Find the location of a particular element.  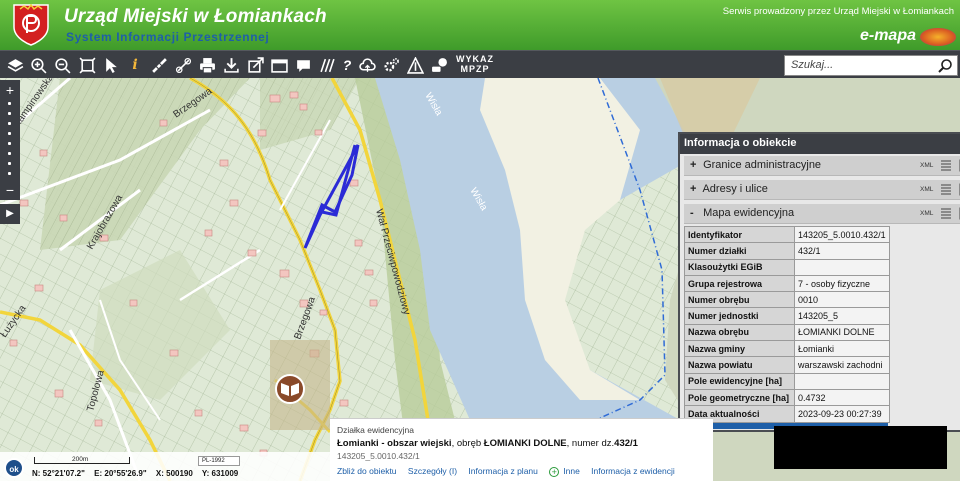

table-row: Numer obrębu 0010 is located at coordinates (787, 300).